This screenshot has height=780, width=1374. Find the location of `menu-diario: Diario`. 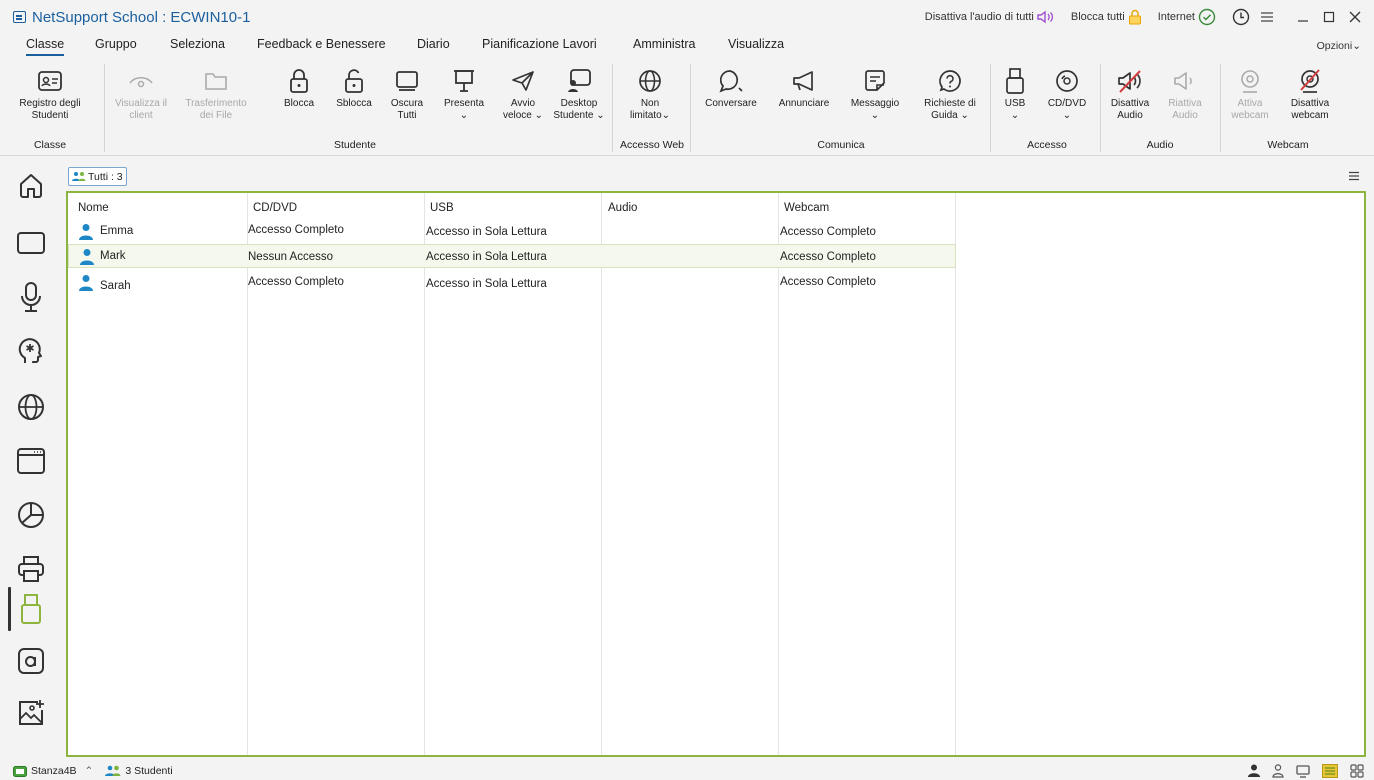

menu-diario: Diario is located at coordinates (433, 45).